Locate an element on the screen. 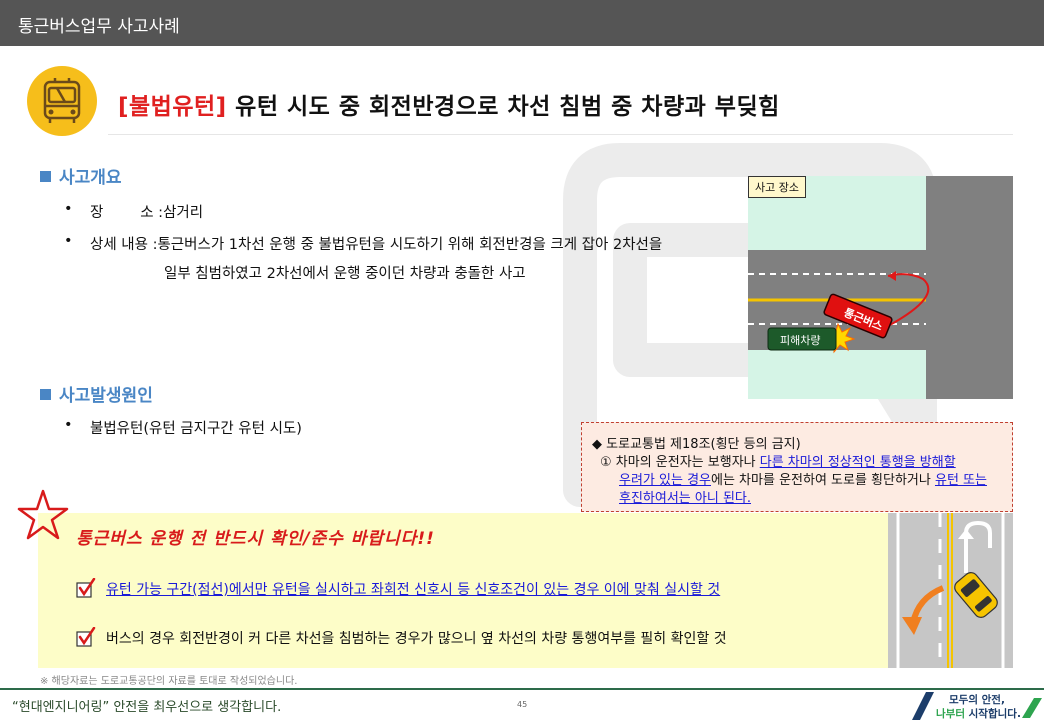 Image resolution: width=1044 pixels, height=724 pixels. footer-divider is located at coordinates (522, 689).